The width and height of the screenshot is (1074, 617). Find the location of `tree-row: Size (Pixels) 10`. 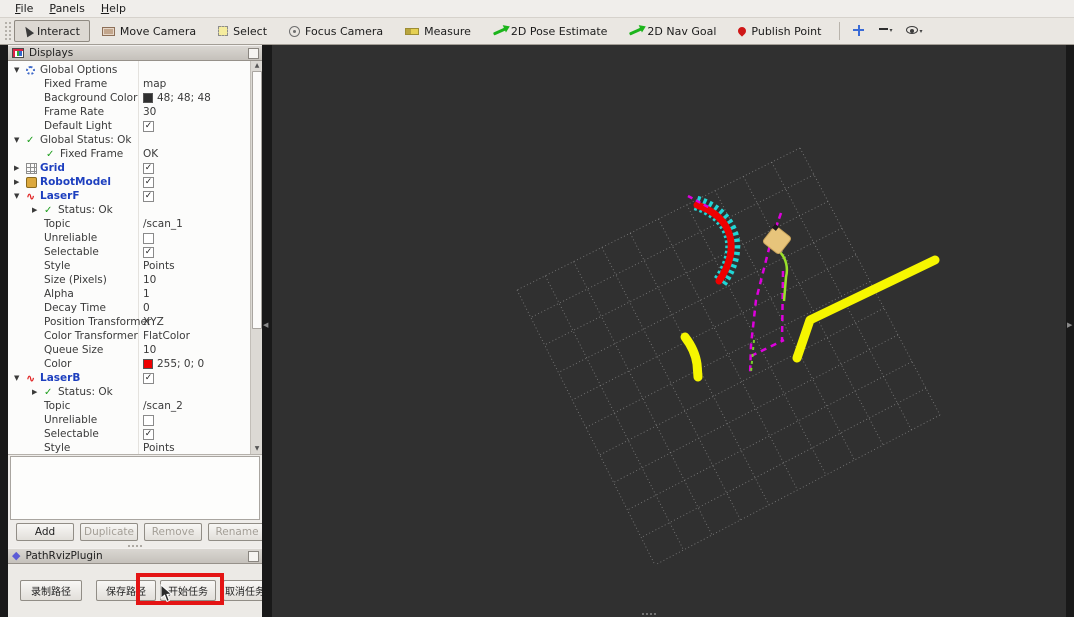

tree-row: Size (Pixels) 10 is located at coordinates (129, 280).